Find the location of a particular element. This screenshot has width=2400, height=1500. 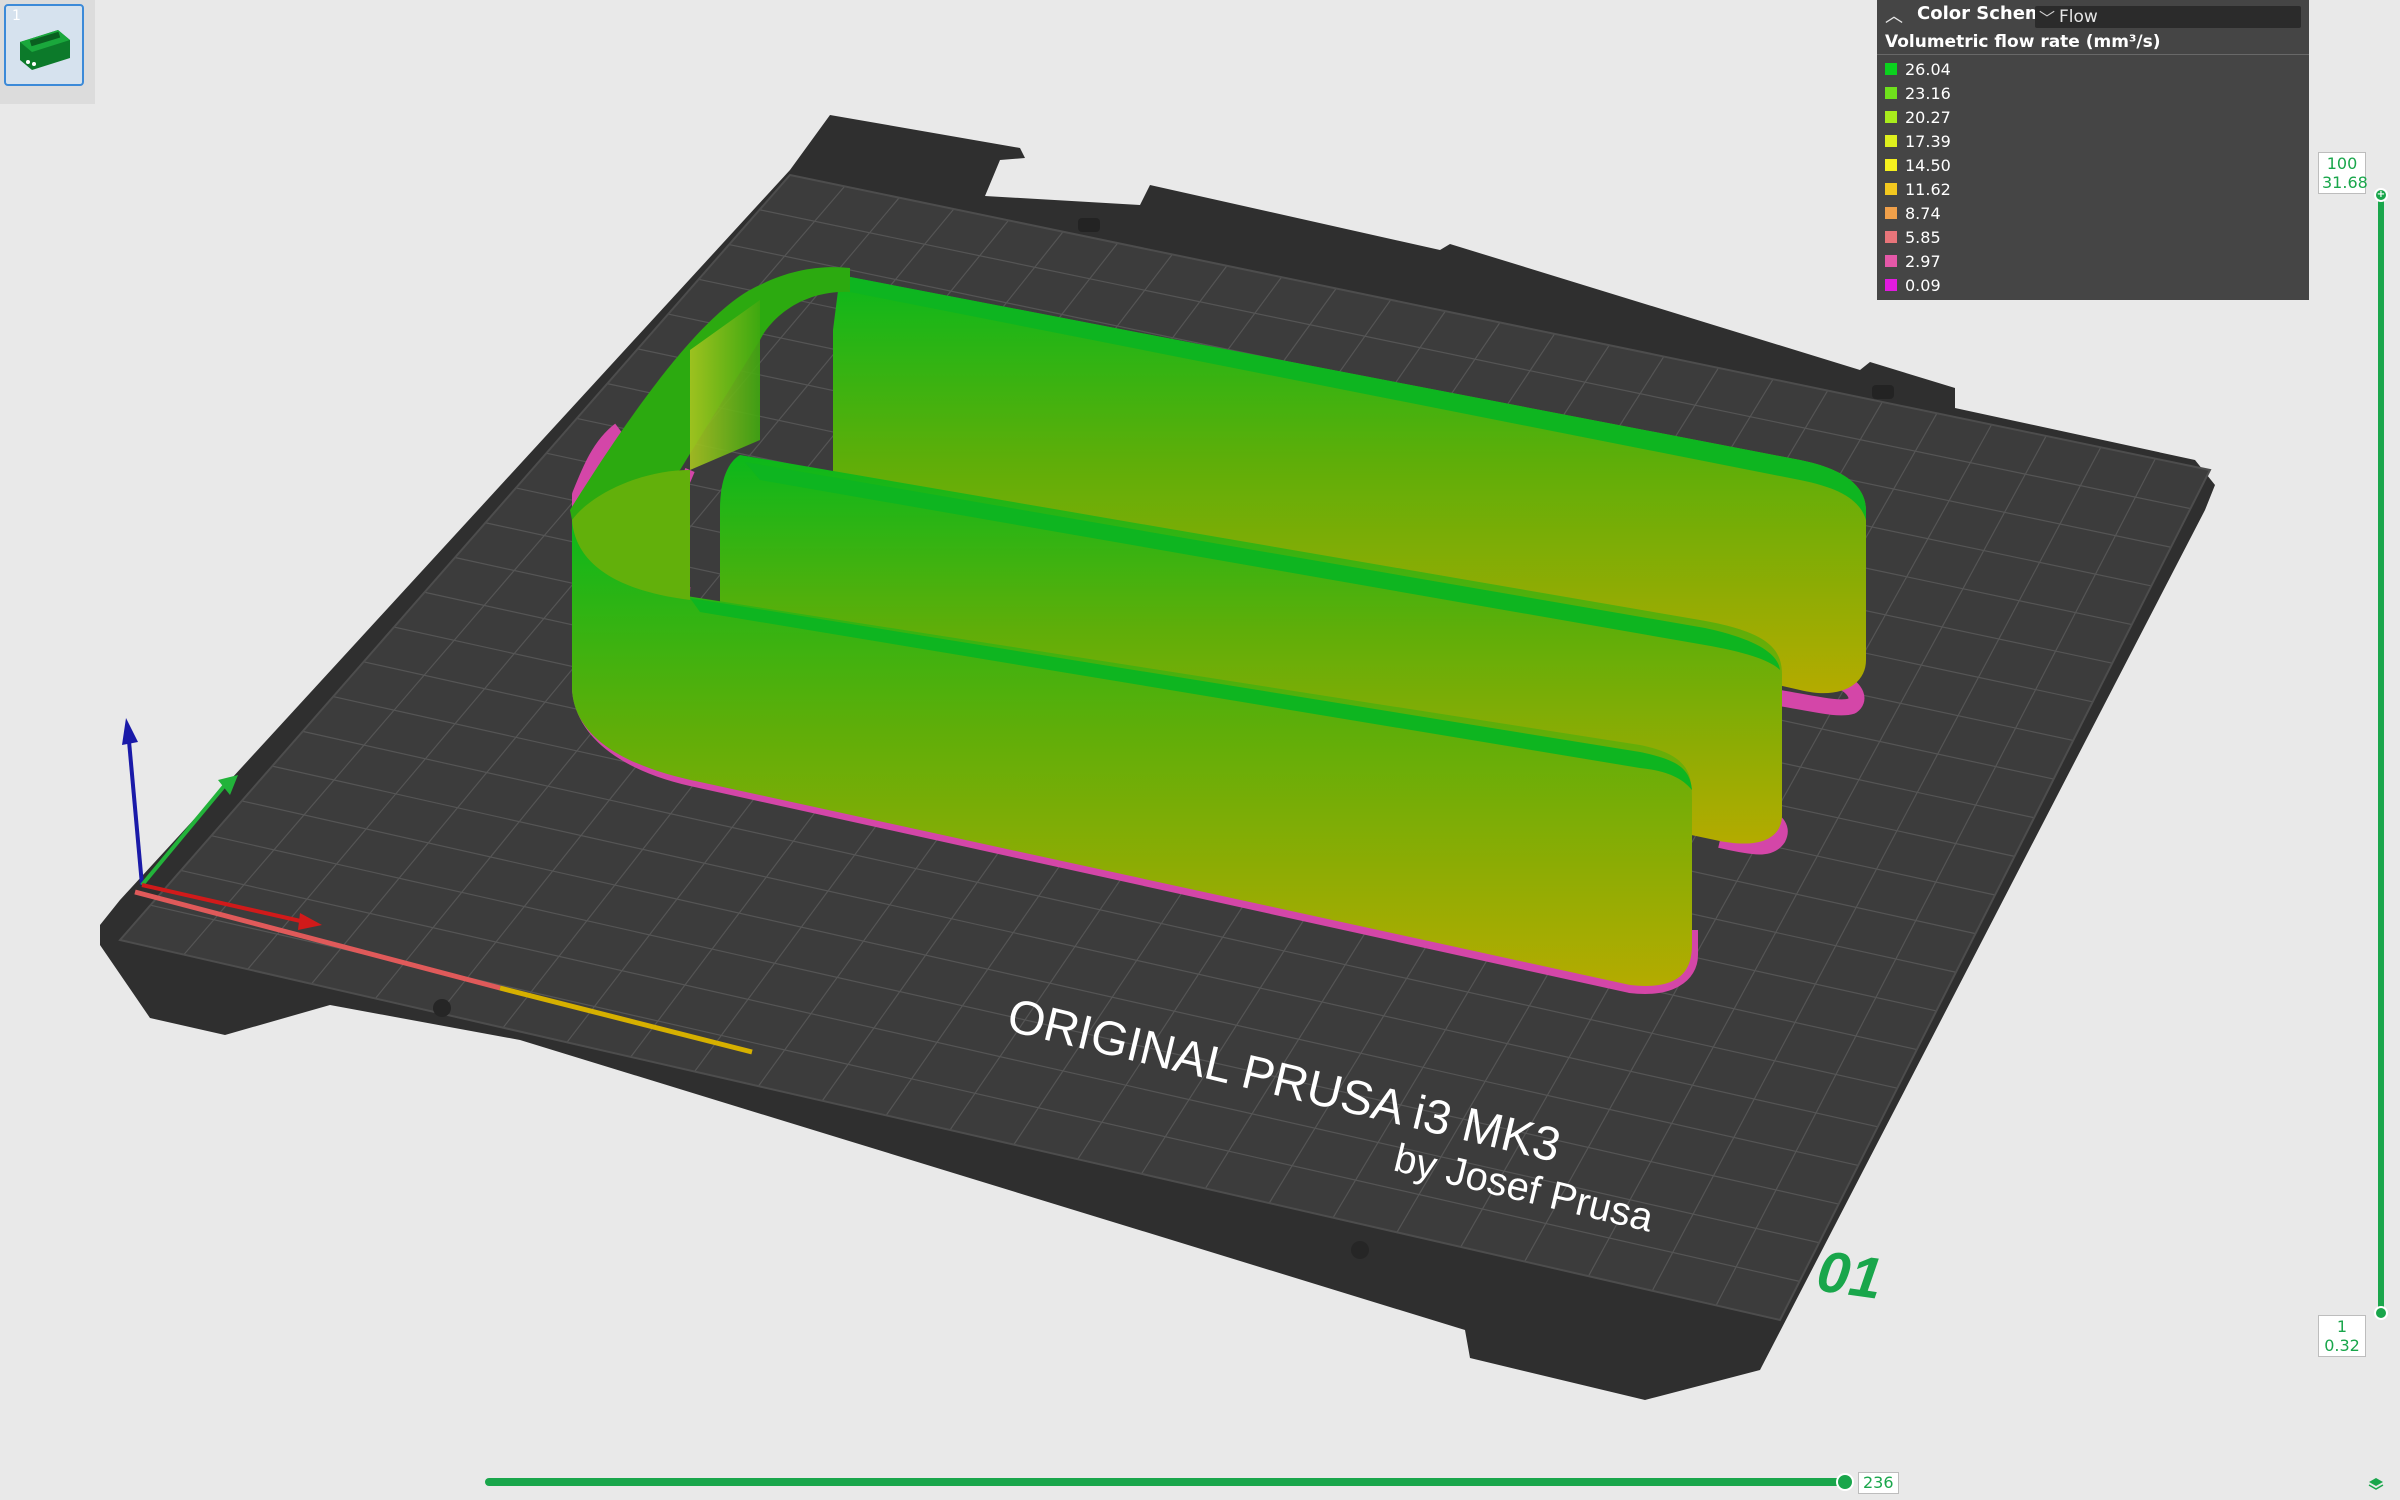

legend-value: 20.27 is located at coordinates (1928, 117).